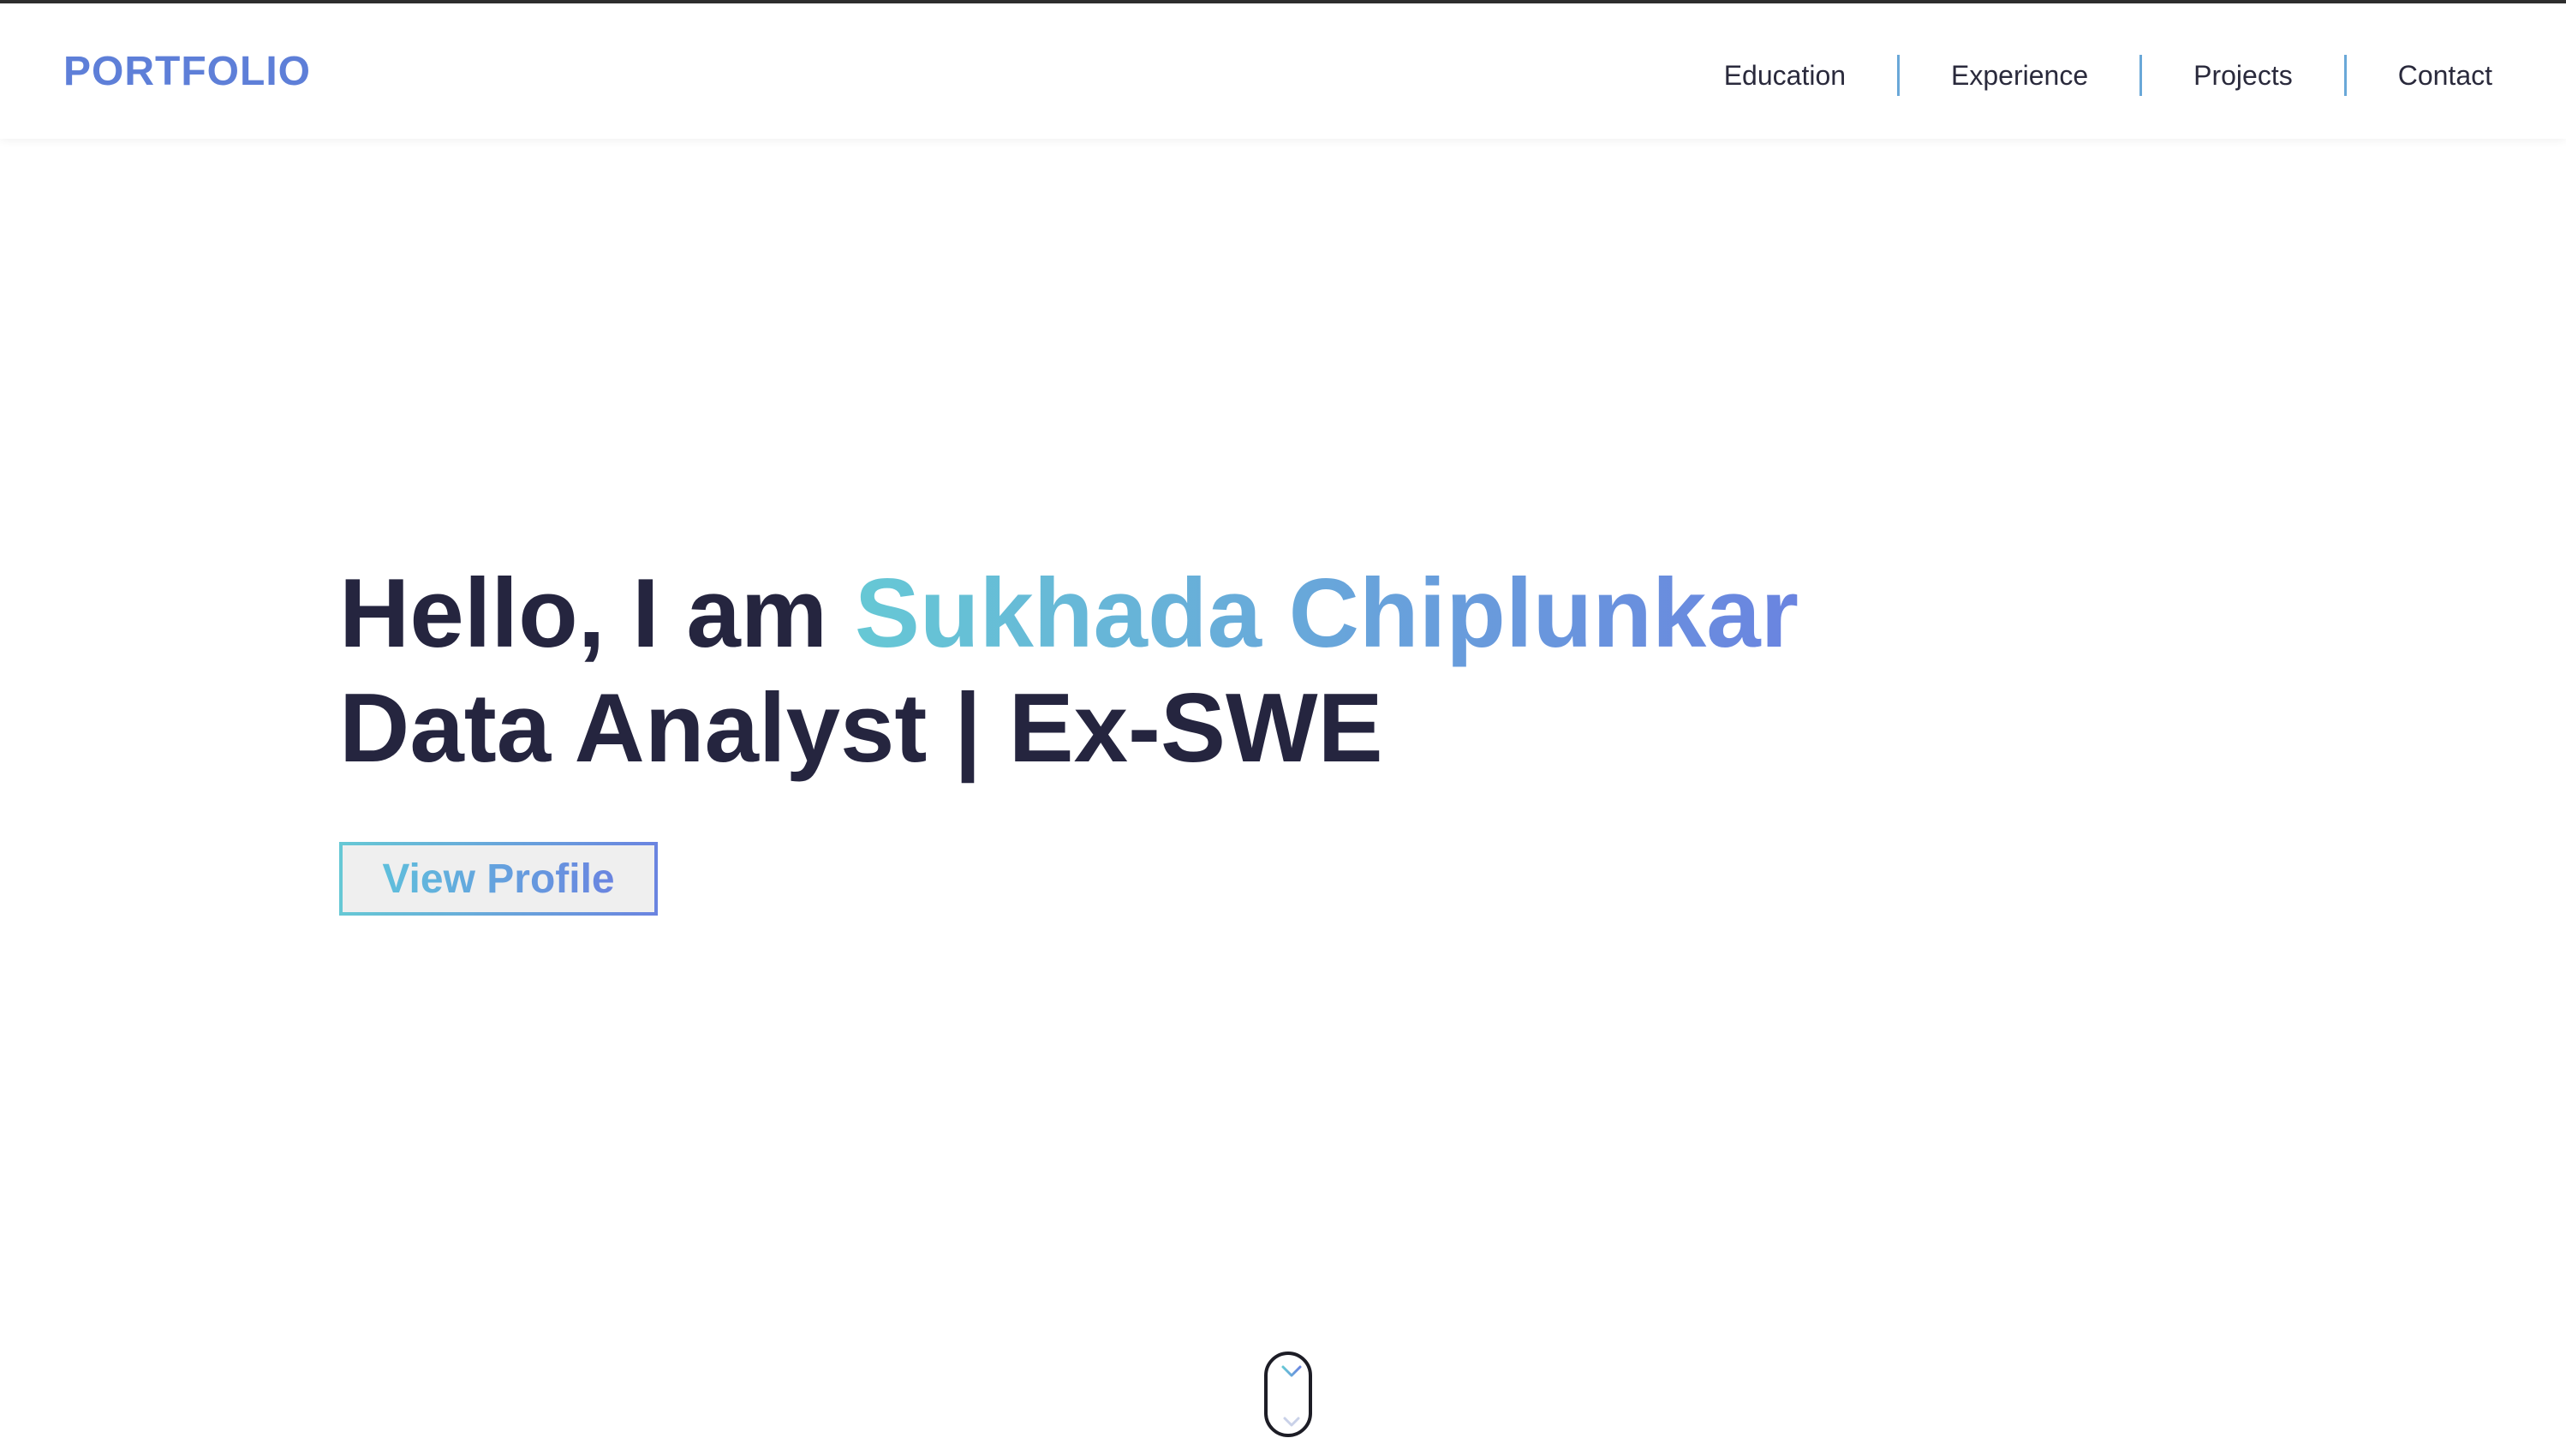 The width and height of the screenshot is (2566, 1456). I want to click on portfolio-logo: PORTFOLIO, so click(187, 72).